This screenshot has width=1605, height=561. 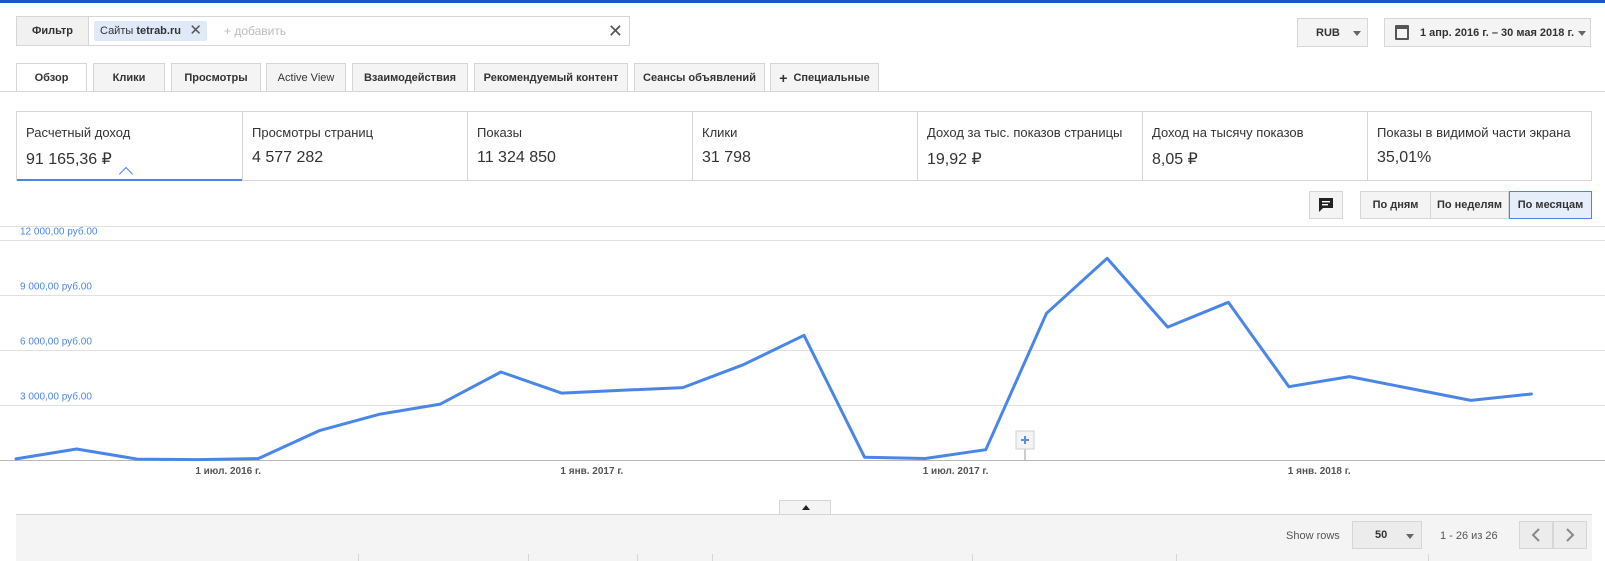 I want to click on scorecard-value: 11 324 850, so click(x=516, y=157).